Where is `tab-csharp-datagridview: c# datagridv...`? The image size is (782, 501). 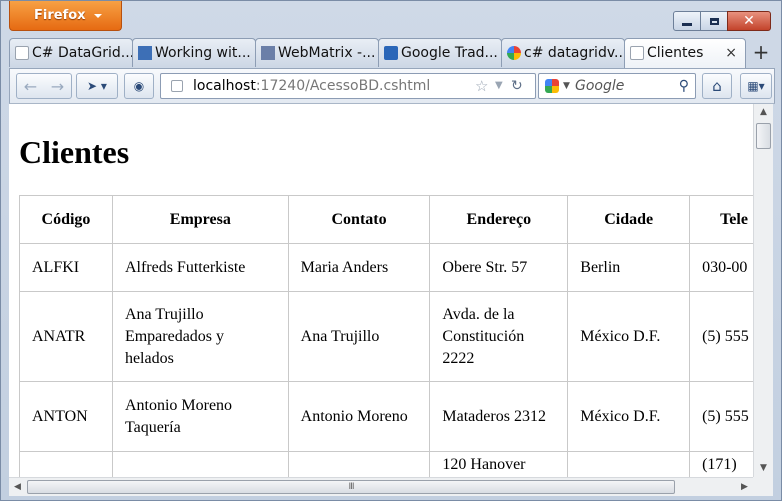
tab-csharp-datagridview: c# datagridv... is located at coordinates (563, 52).